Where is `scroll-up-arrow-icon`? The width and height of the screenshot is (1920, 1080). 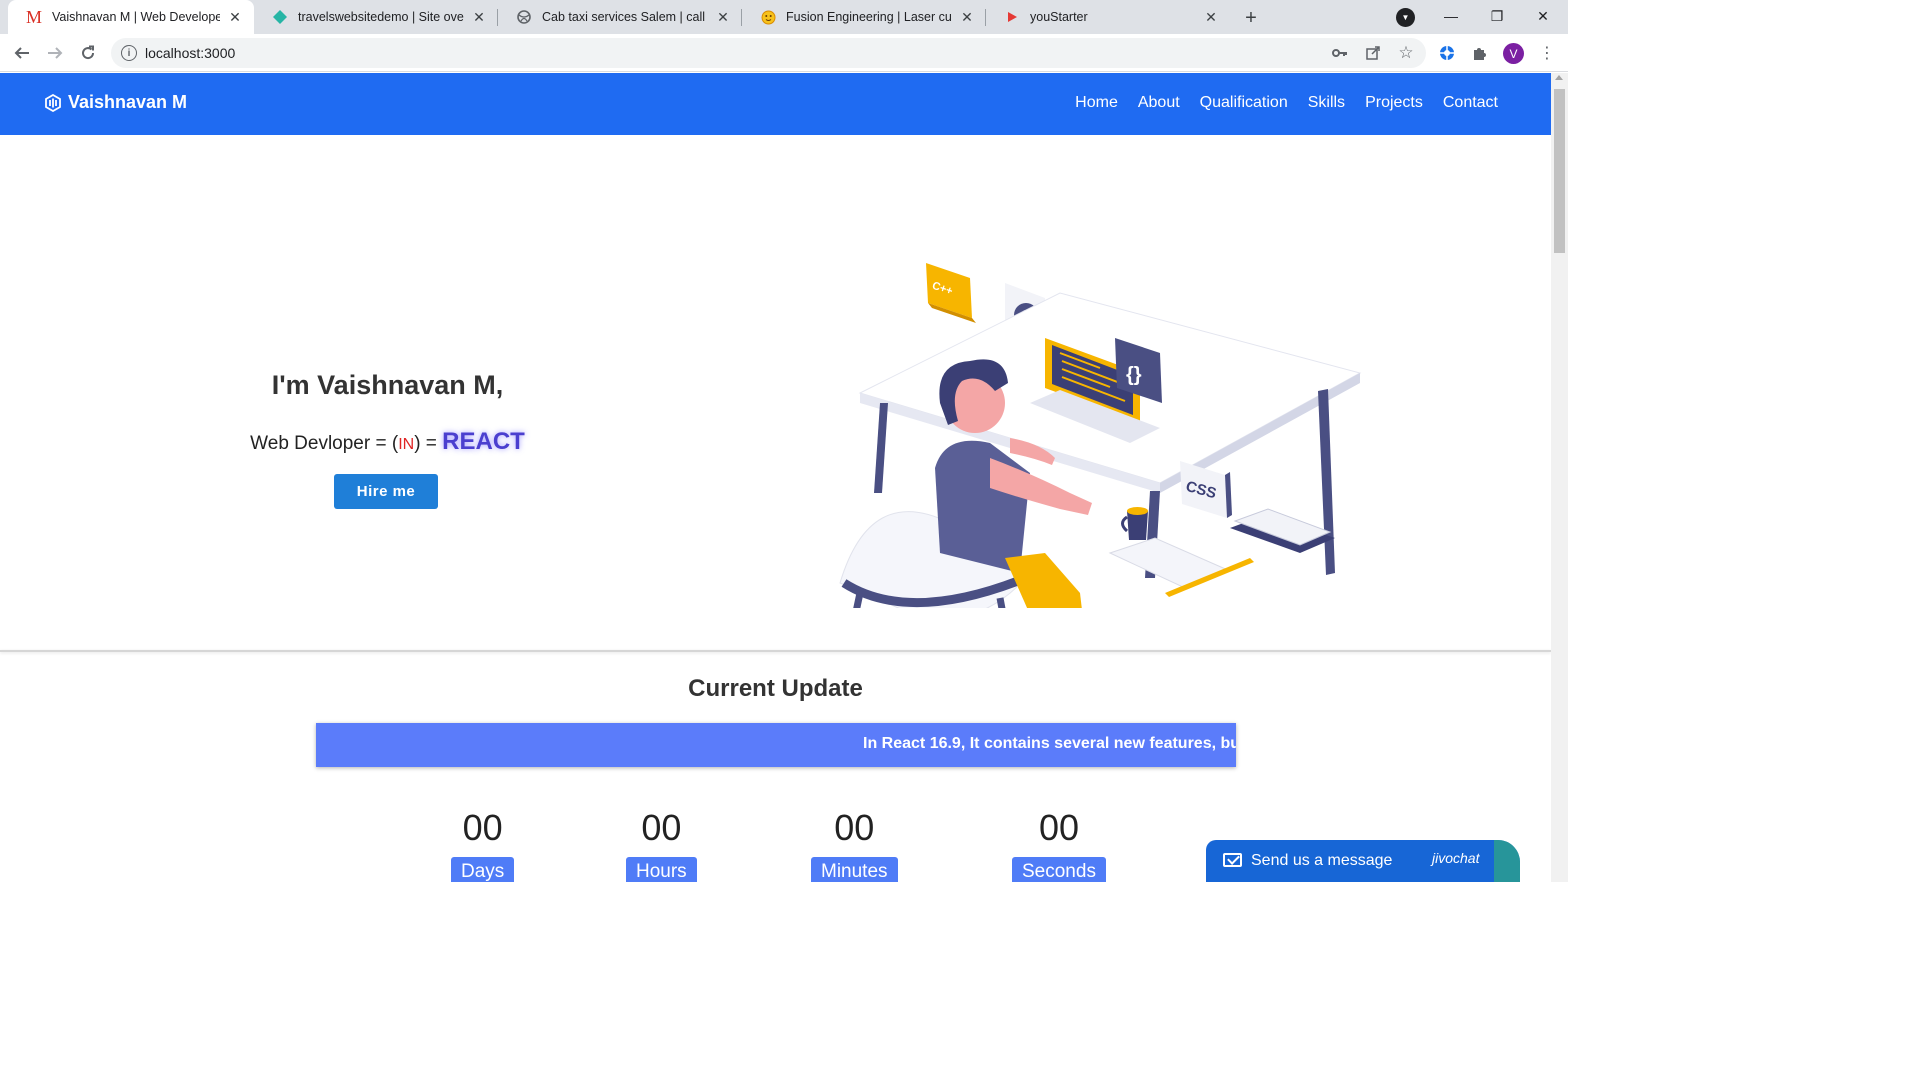 scroll-up-arrow-icon is located at coordinates (1559, 77).